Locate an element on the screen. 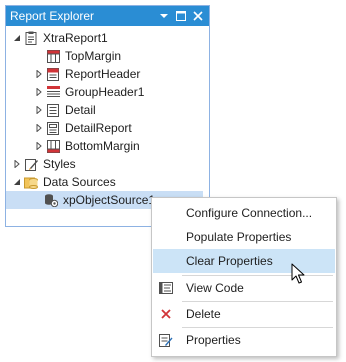  tree-item-label: TopMargin is located at coordinates (93, 56).